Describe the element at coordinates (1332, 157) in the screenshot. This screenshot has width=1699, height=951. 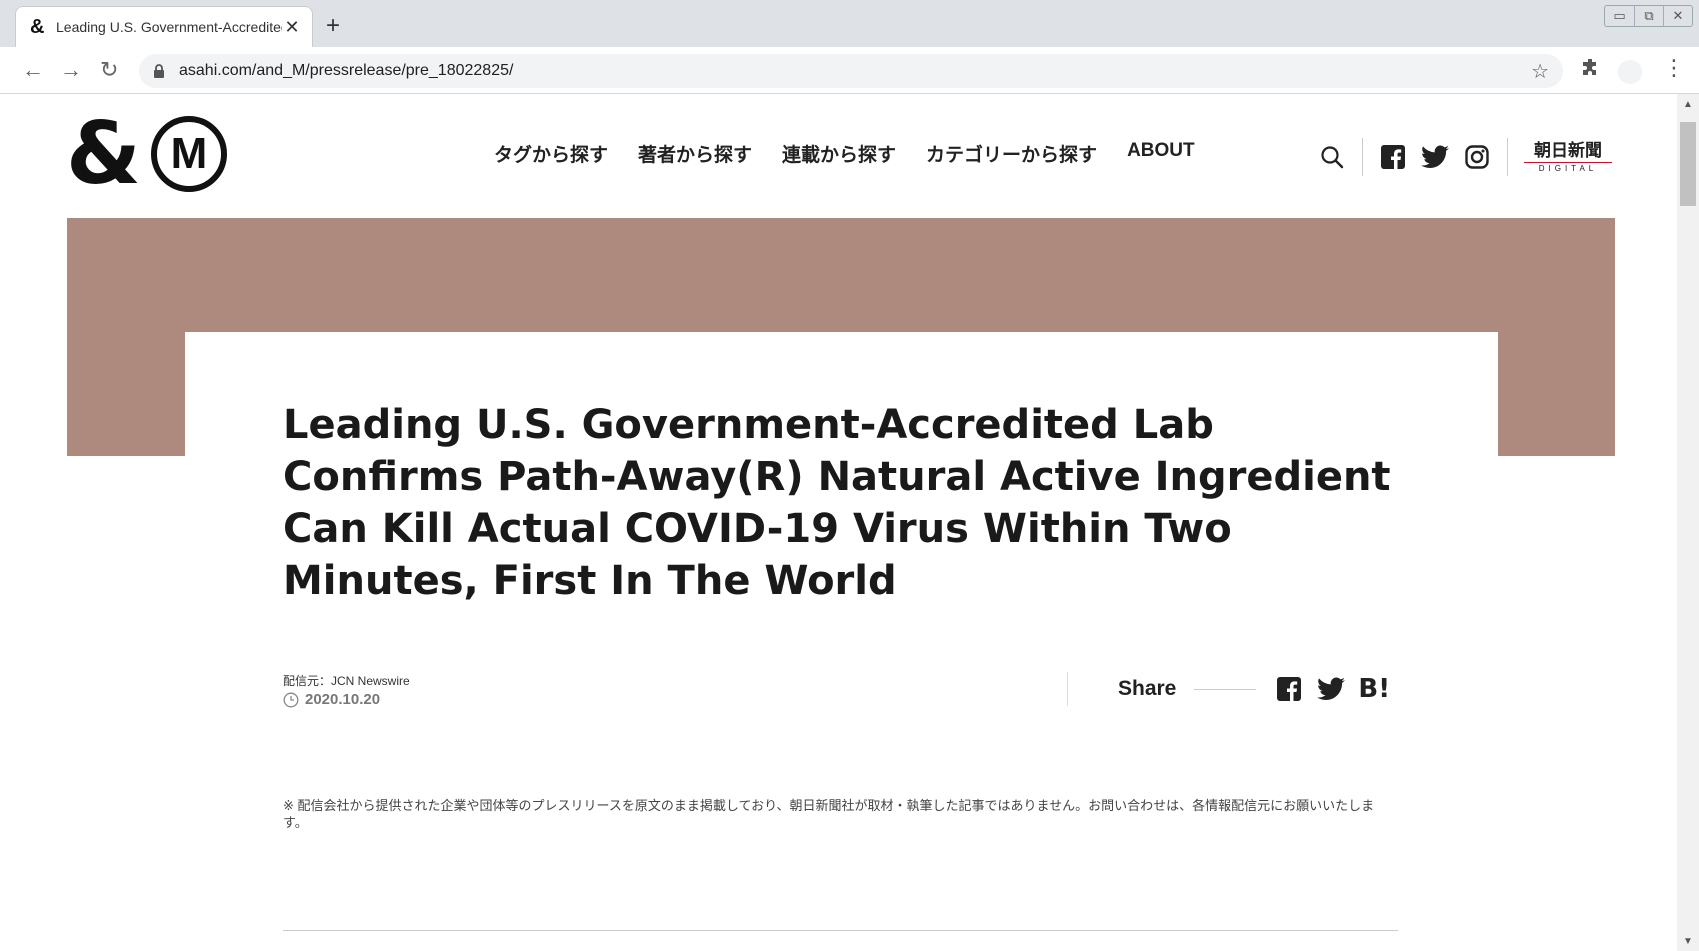
I see `search-icon` at that location.